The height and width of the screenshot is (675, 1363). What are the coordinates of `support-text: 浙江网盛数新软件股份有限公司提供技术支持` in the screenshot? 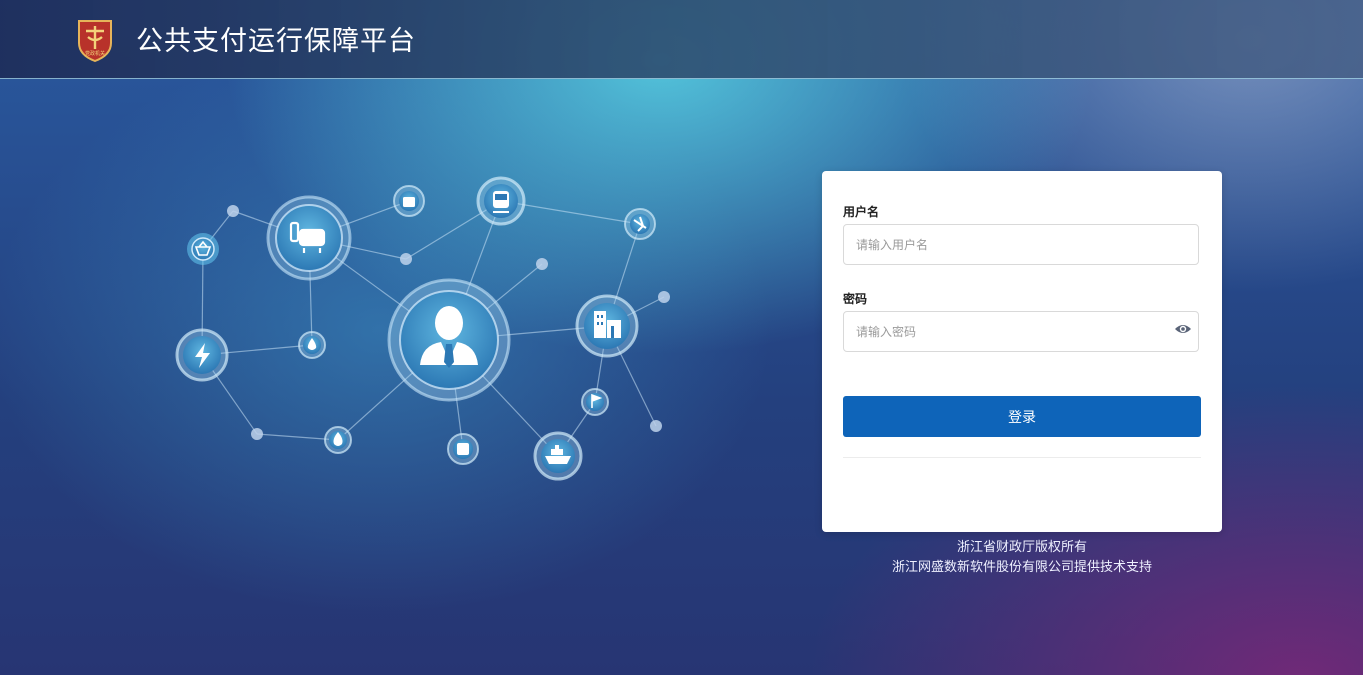 It's located at (1021, 567).